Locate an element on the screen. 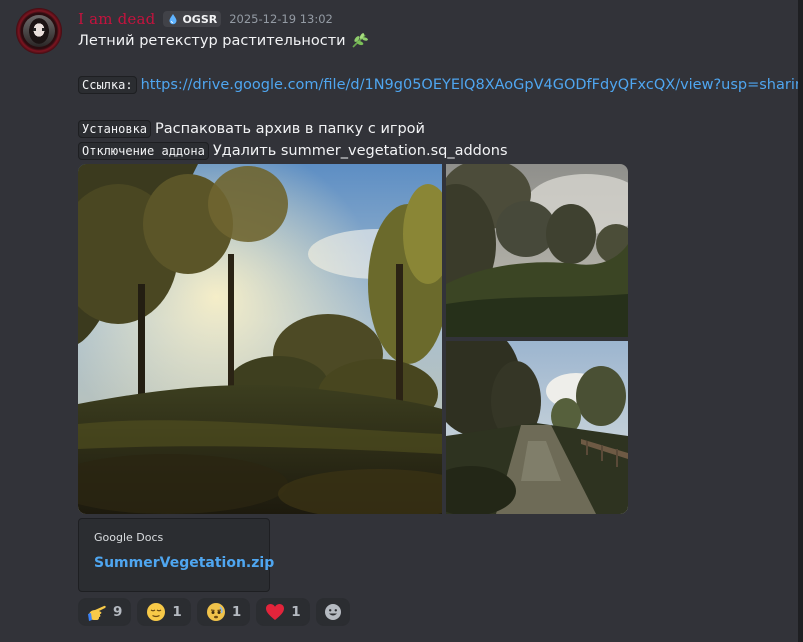  disable-text: Удалить summer_vegetation.sq_addons is located at coordinates (360, 151).